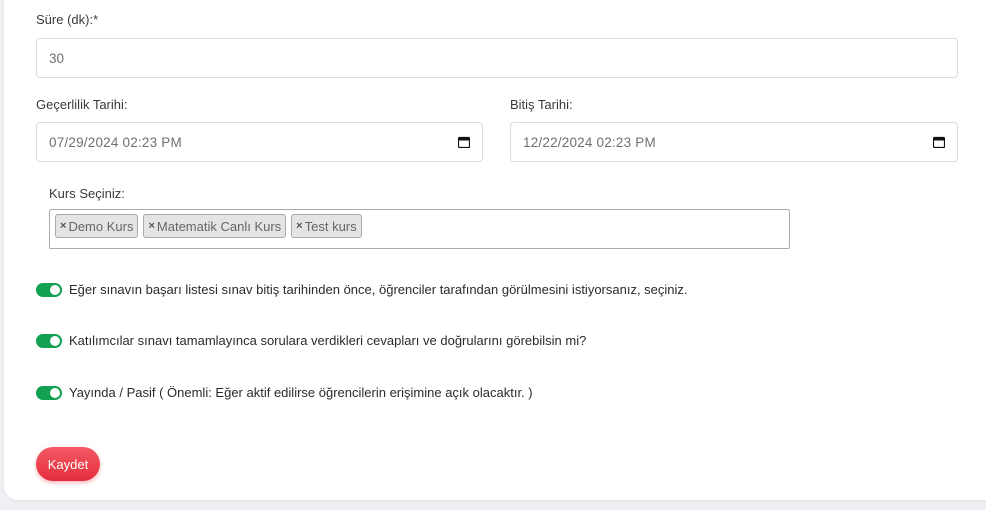 This screenshot has height=510, width=986. What do you see at coordinates (49, 392) in the screenshot?
I see `toggle-switch-published` at bounding box center [49, 392].